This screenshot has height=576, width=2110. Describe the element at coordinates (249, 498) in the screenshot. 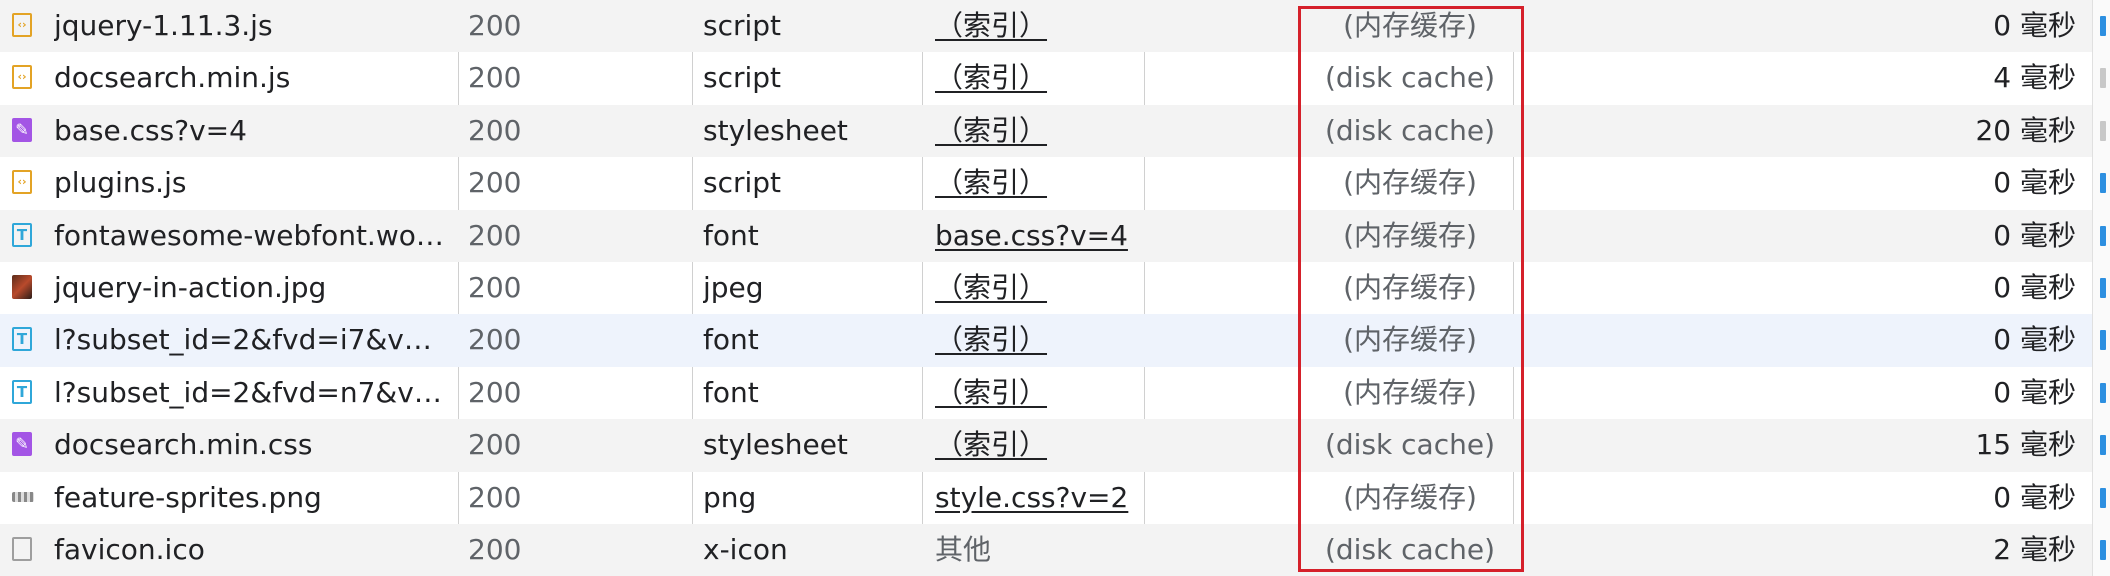

I see `request-name: feature-sprites.png` at that location.